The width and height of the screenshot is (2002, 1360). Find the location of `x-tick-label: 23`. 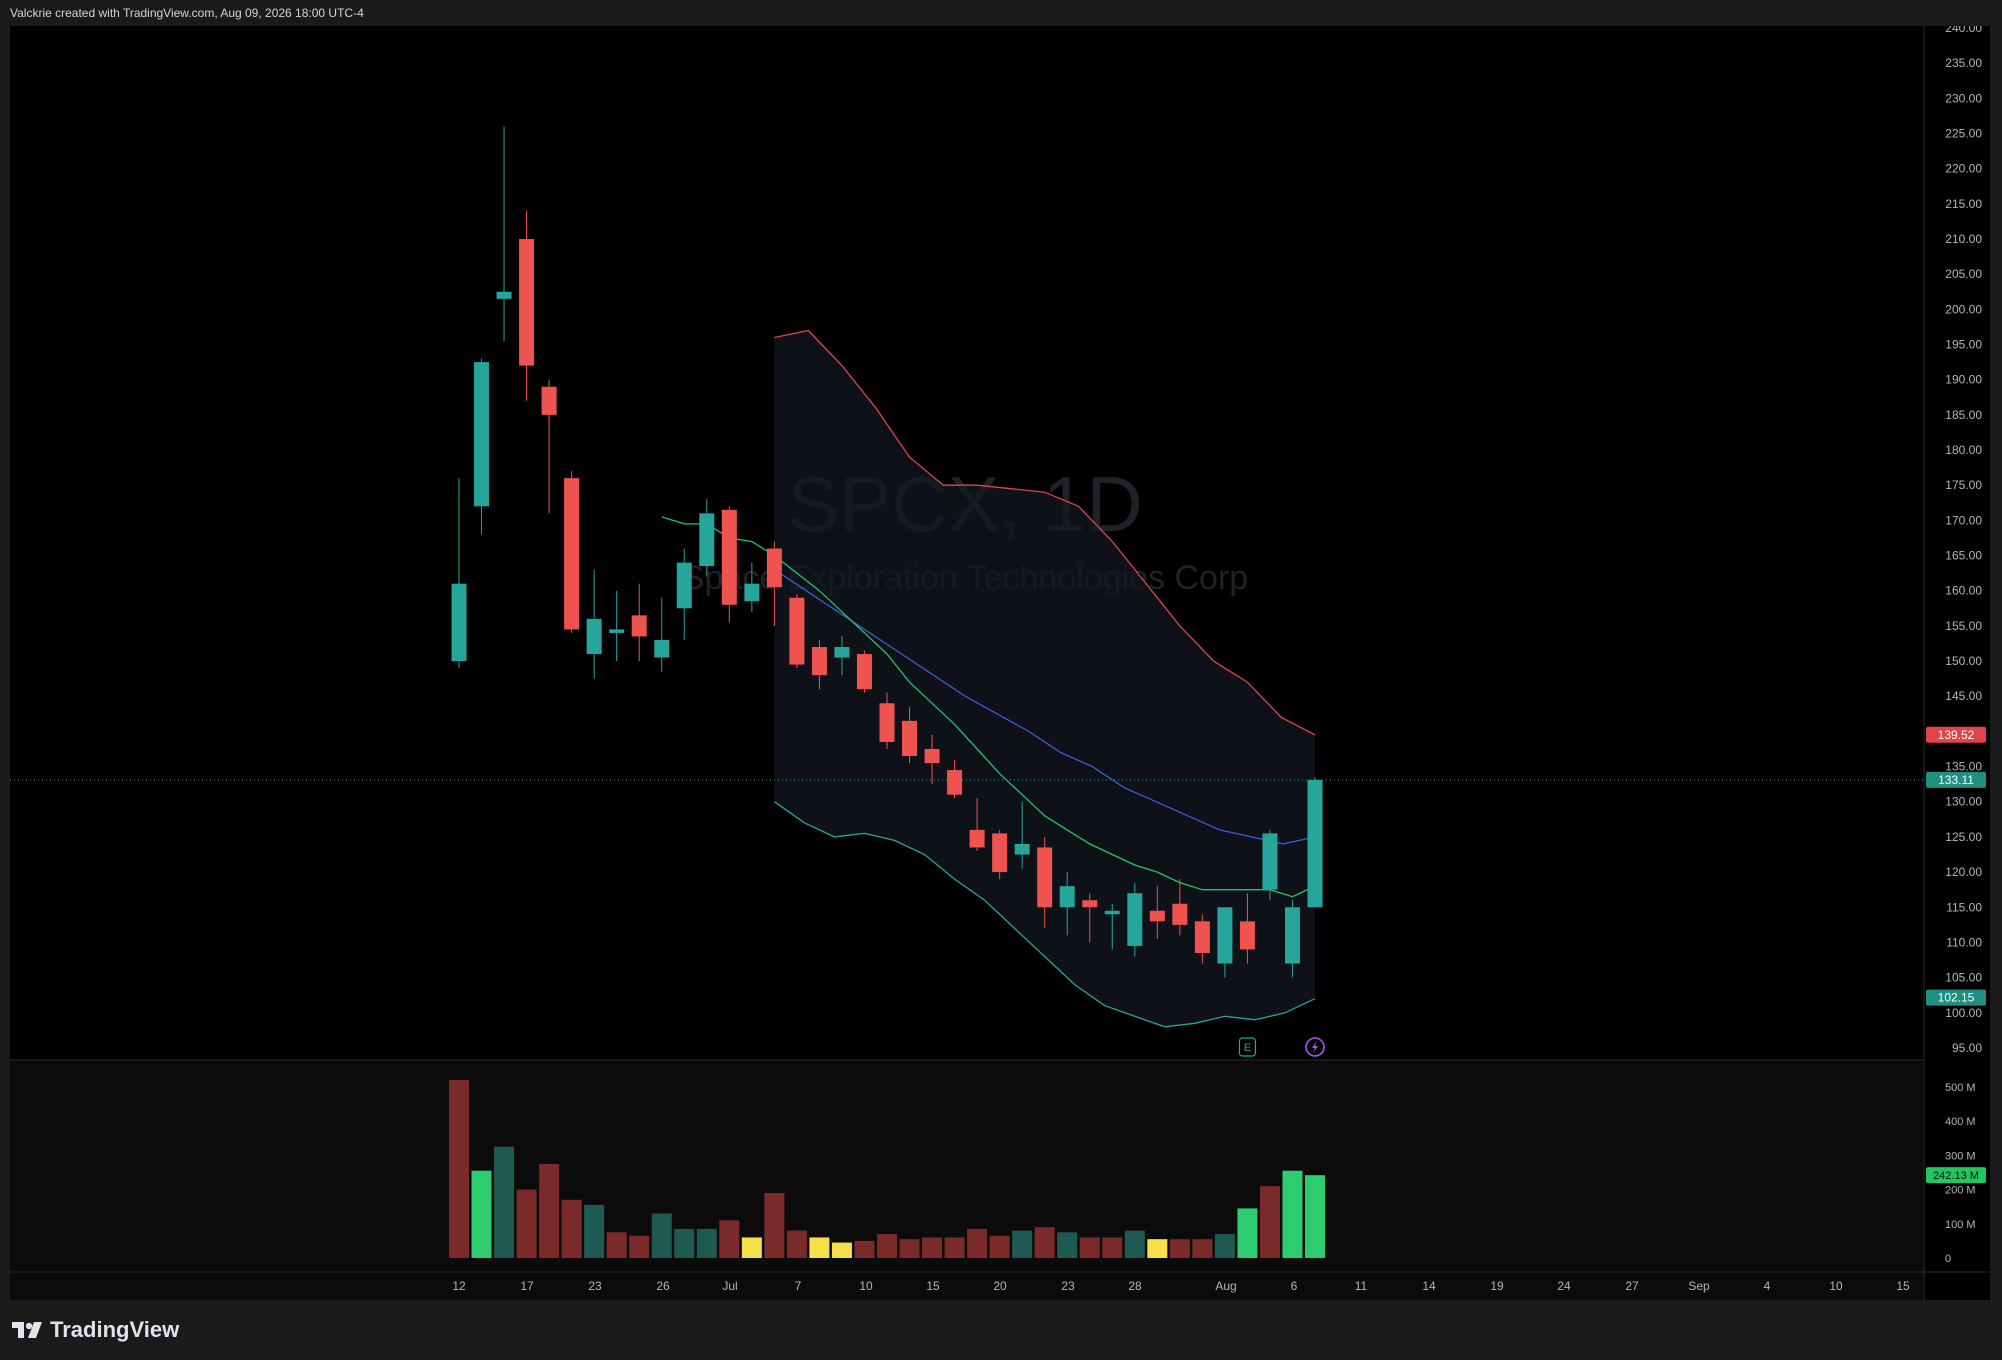

x-tick-label: 23 is located at coordinates (1068, 1286).